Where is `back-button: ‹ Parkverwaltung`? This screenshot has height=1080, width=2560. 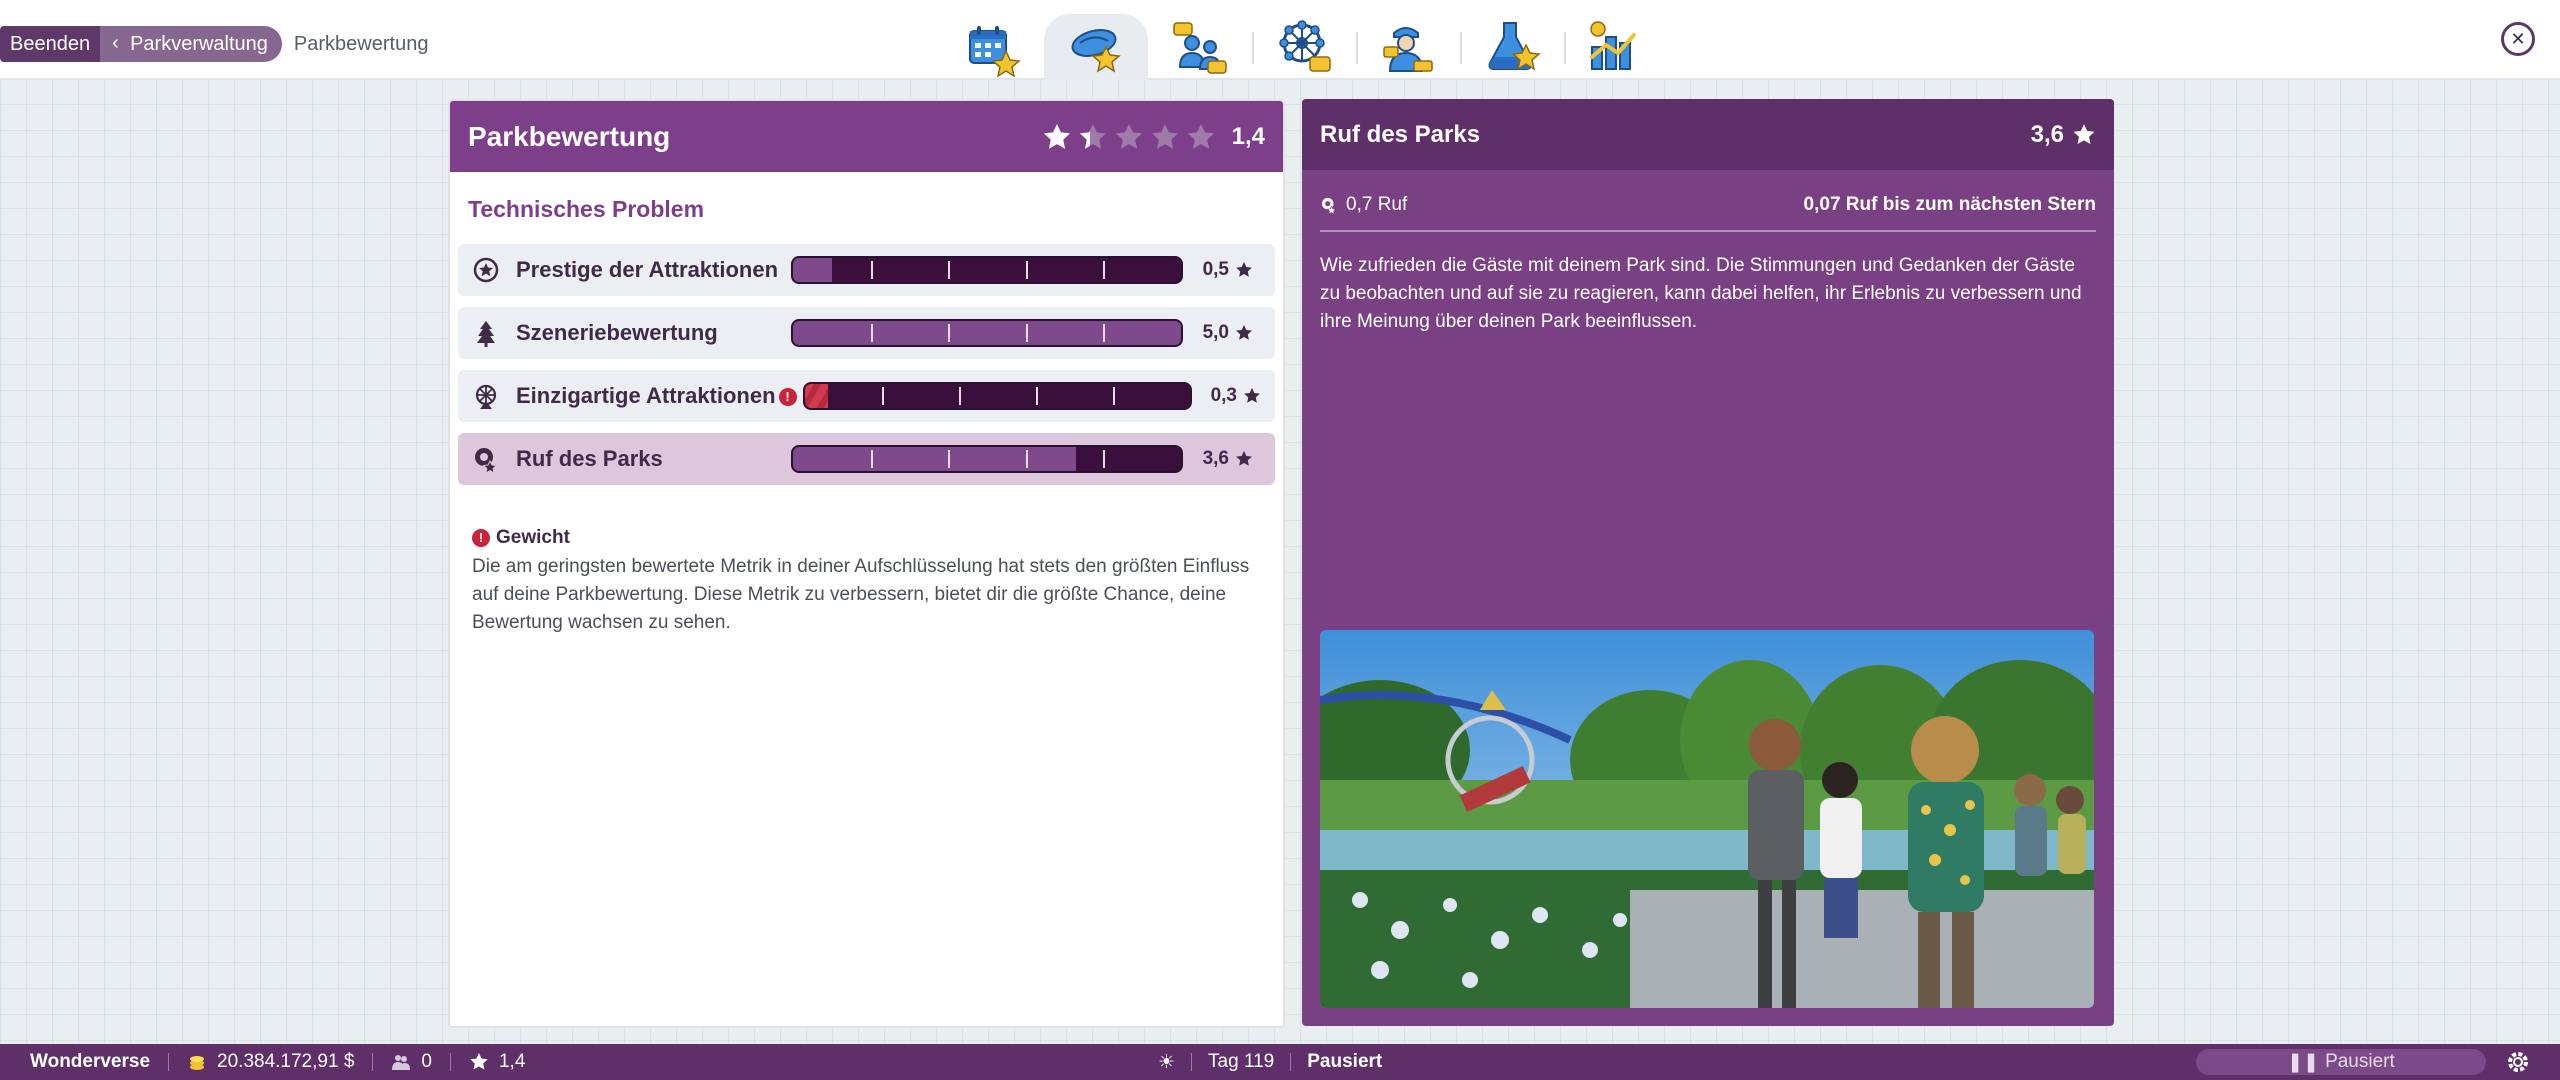 back-button: ‹ Parkverwaltung is located at coordinates (191, 44).